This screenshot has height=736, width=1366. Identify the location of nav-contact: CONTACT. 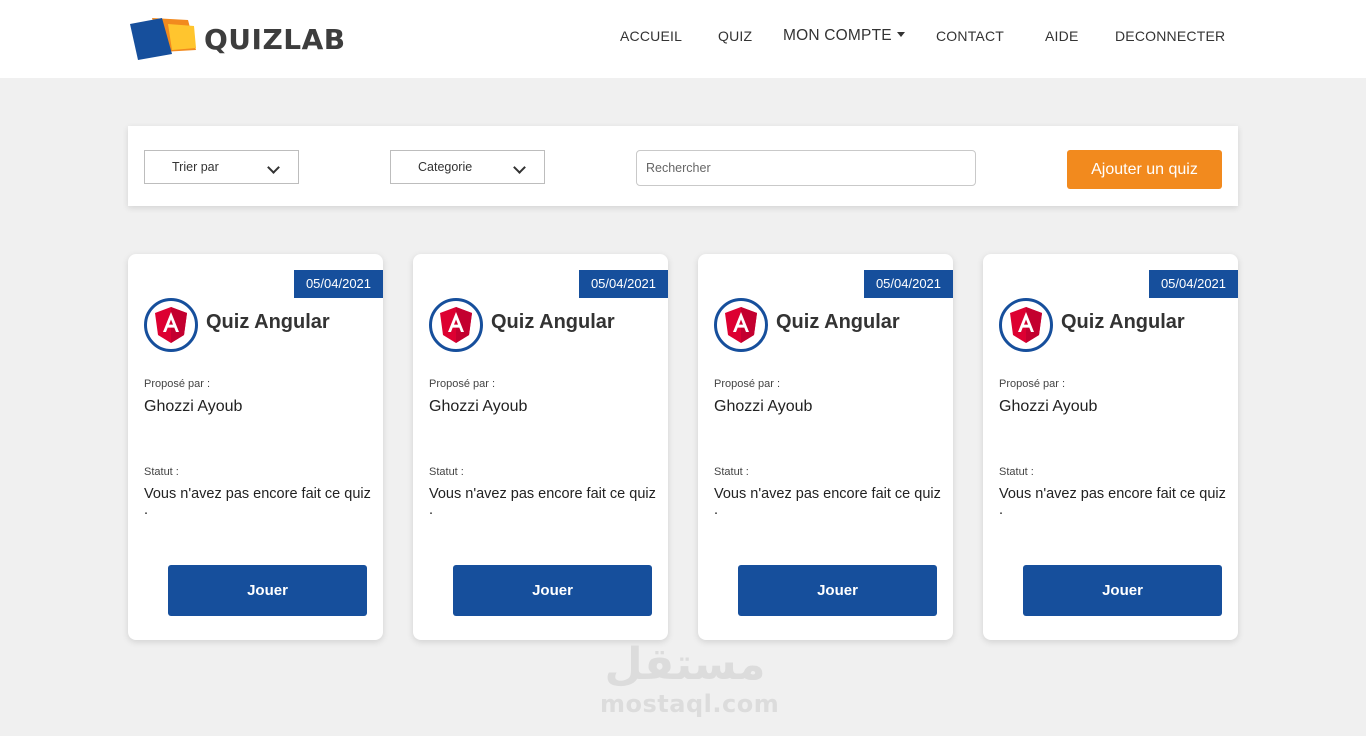
(970, 36).